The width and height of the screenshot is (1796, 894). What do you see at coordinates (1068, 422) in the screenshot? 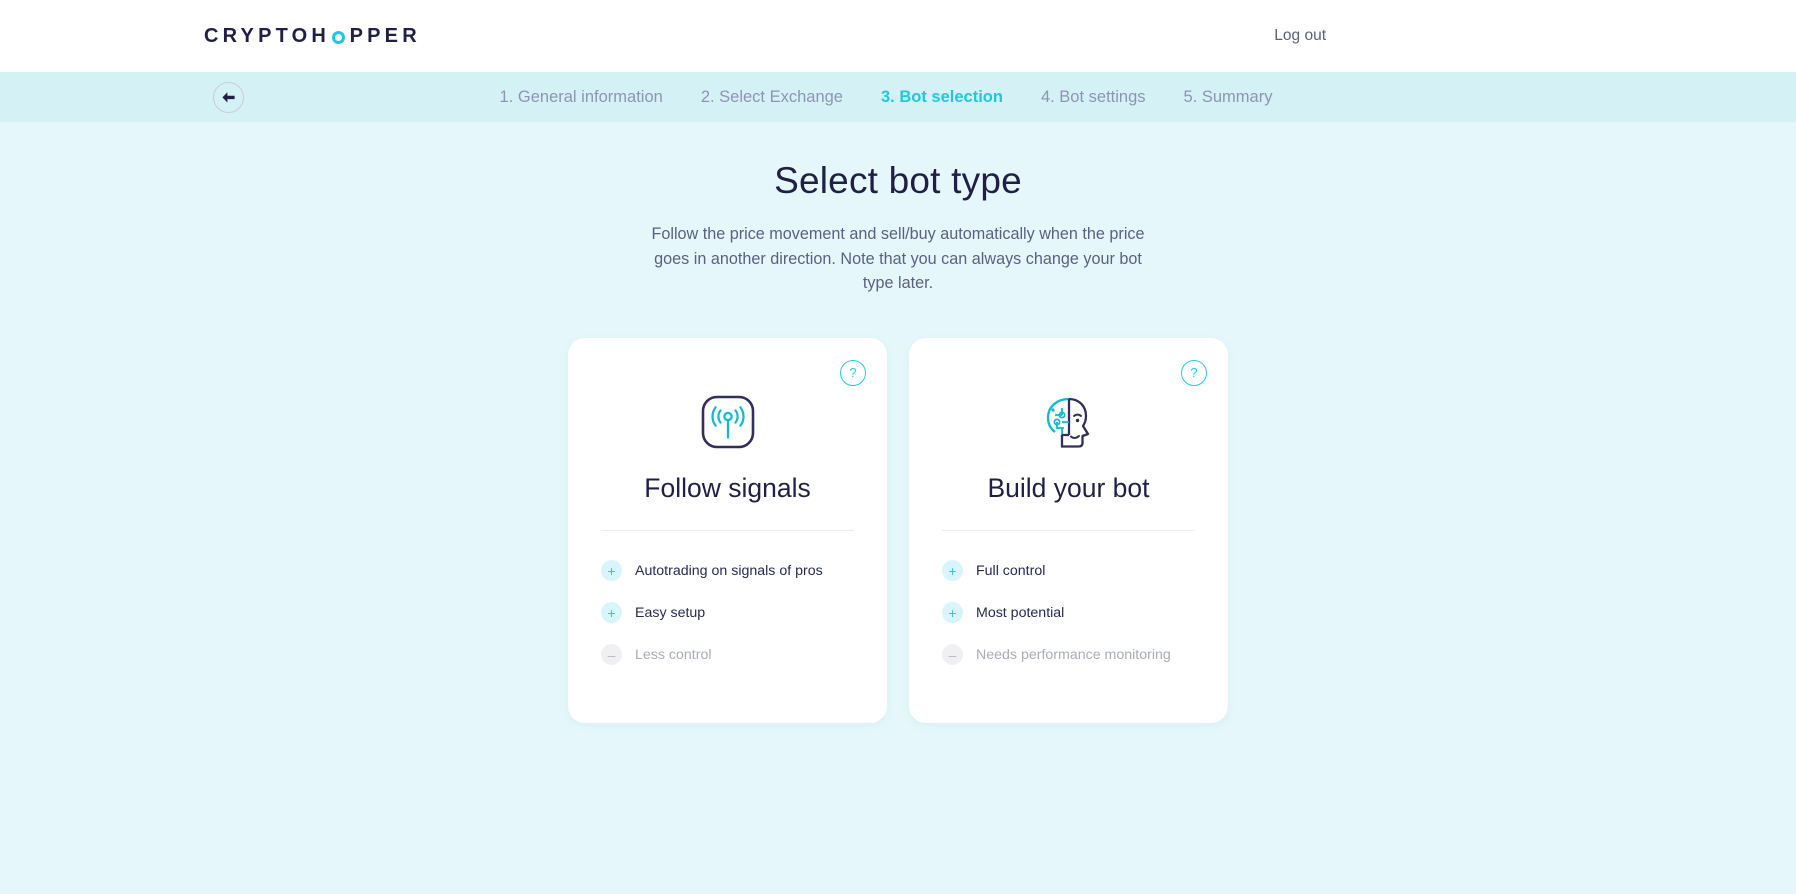
I see `ai-head-circuit-icon` at bounding box center [1068, 422].